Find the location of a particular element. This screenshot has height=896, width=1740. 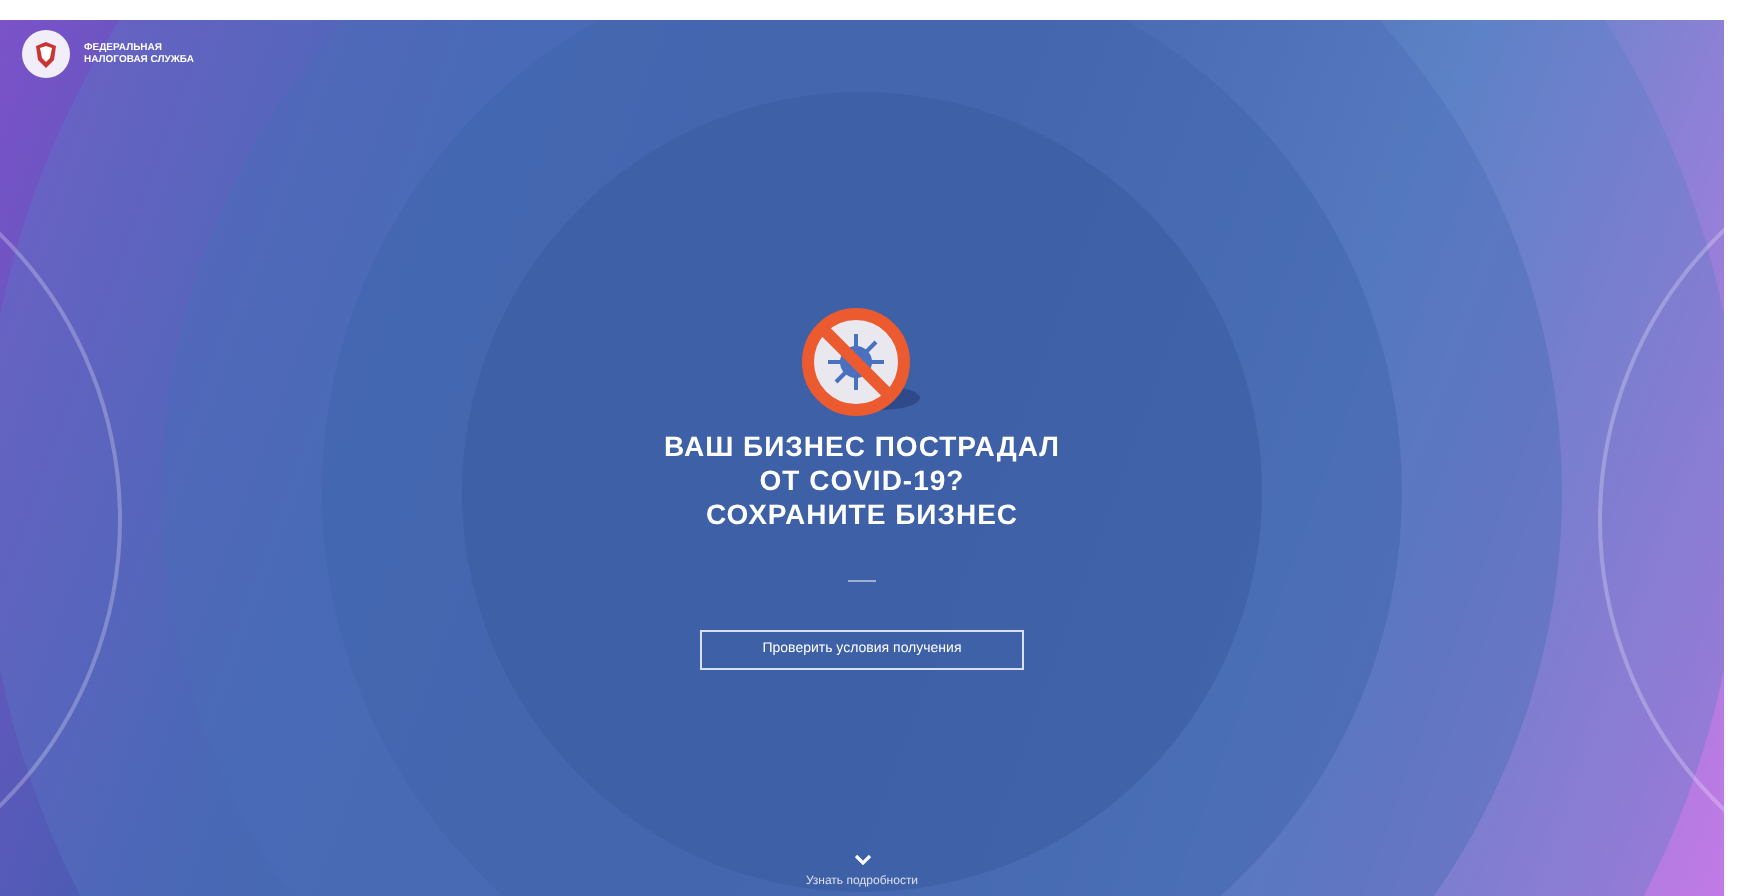

emblem-icon is located at coordinates (46, 54).